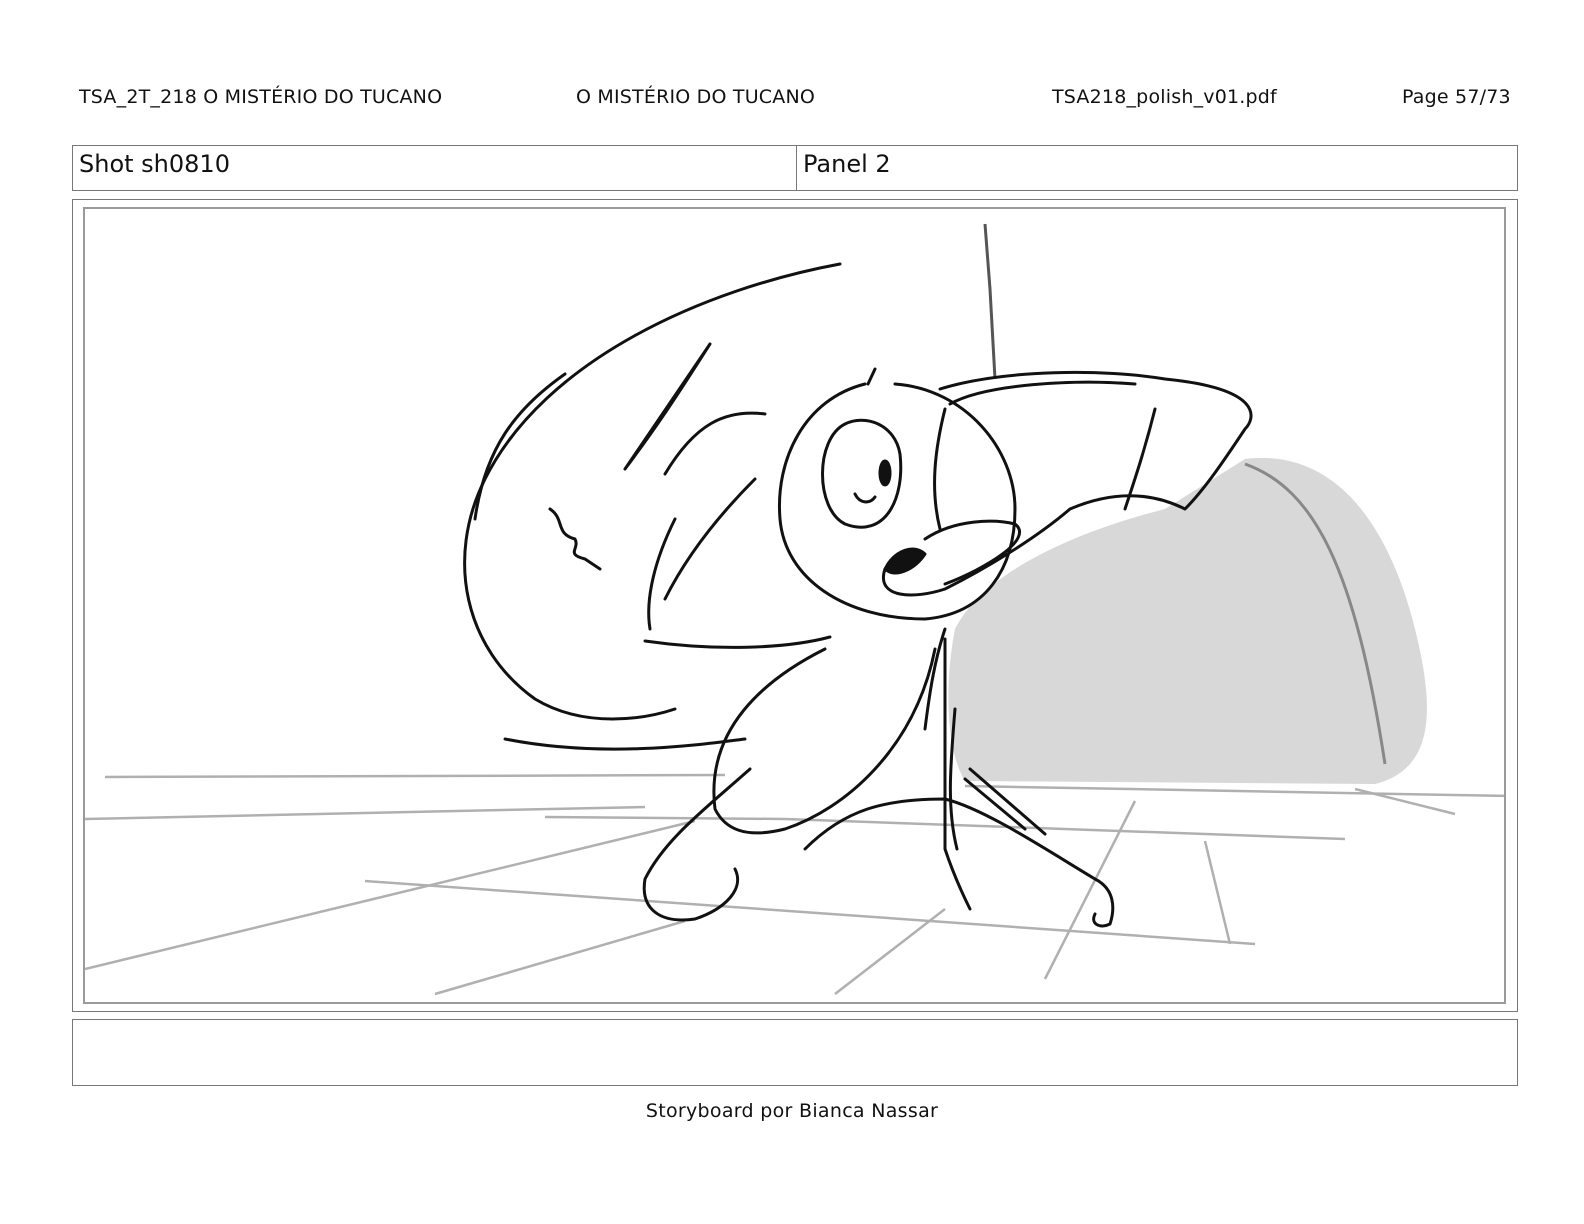  What do you see at coordinates (795, 1052) in the screenshot?
I see `notes-box` at bounding box center [795, 1052].